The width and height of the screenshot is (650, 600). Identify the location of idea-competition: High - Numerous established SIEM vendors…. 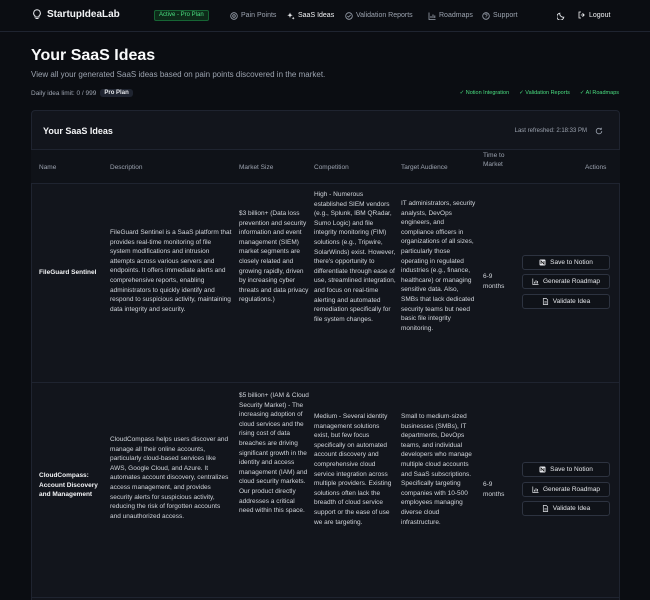
(355, 257).